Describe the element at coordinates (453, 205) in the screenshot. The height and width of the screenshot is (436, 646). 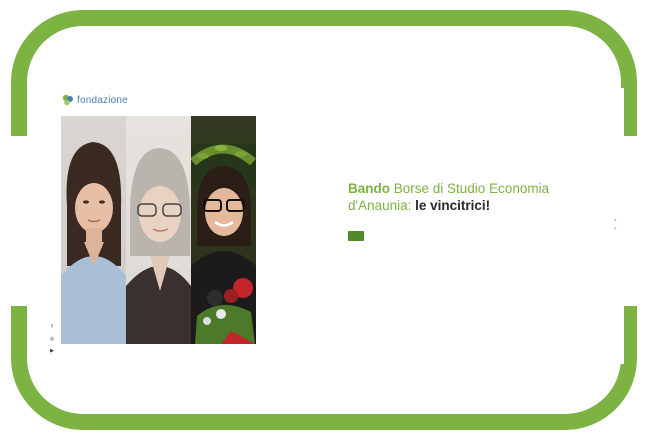
I see `hero-title-highlight: le vincitrici!` at that location.